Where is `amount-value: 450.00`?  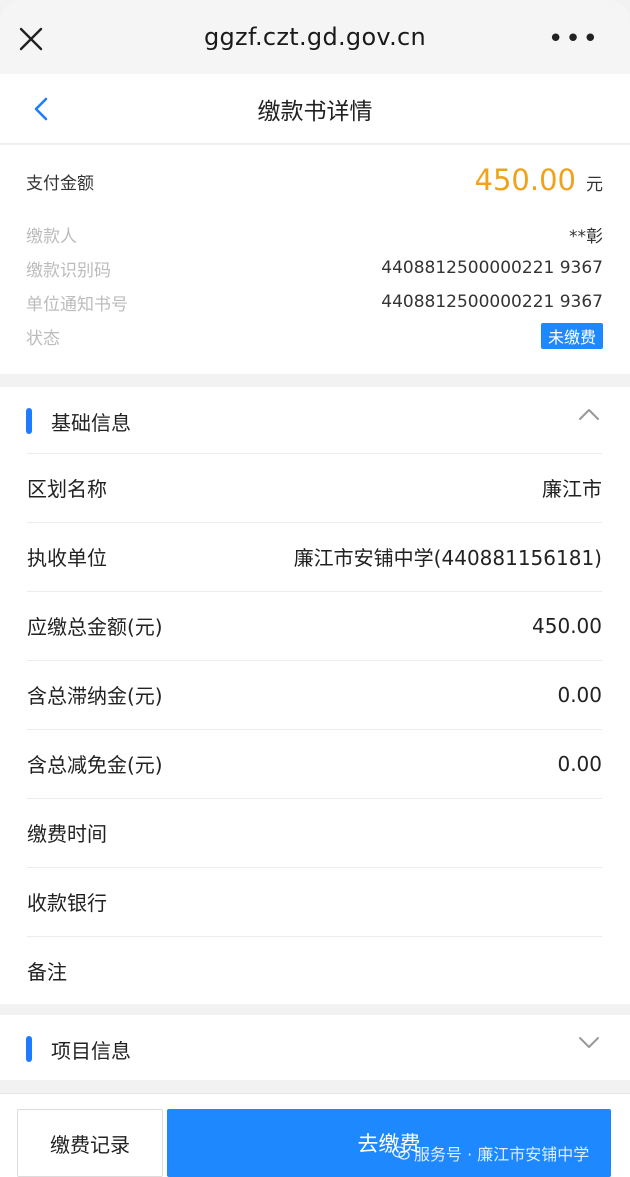
amount-value: 450.00 is located at coordinates (525, 180).